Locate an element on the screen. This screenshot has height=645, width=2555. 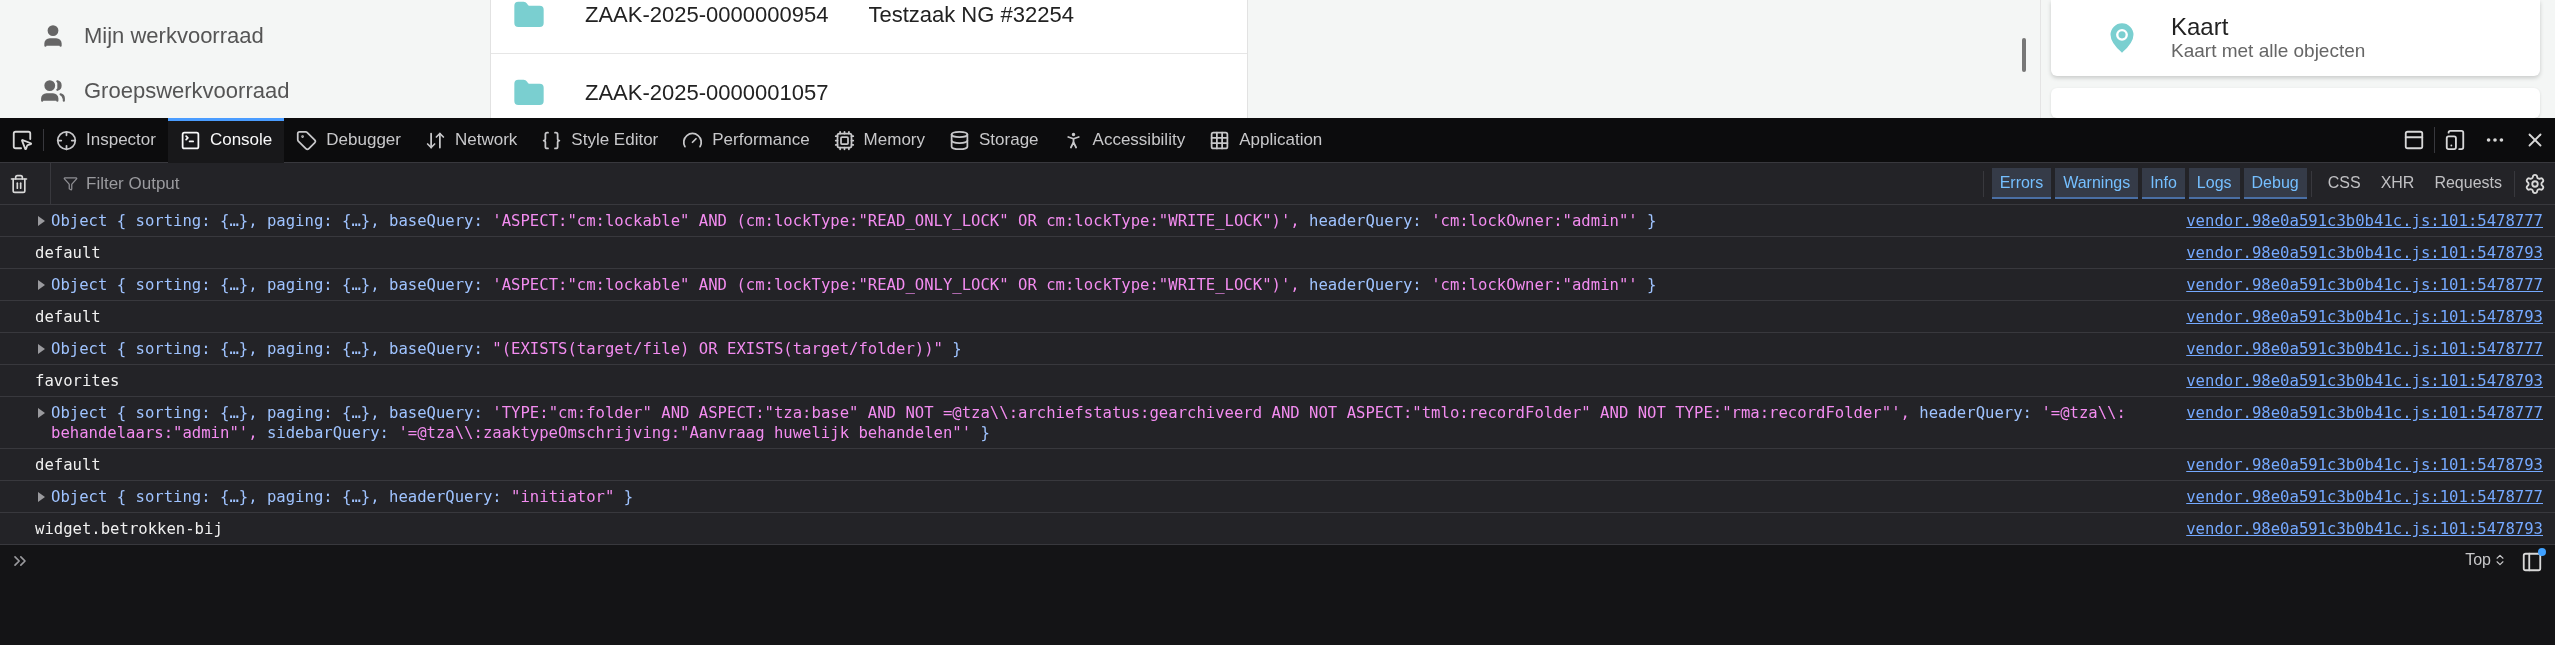
people-icon is located at coordinates (53, 90).